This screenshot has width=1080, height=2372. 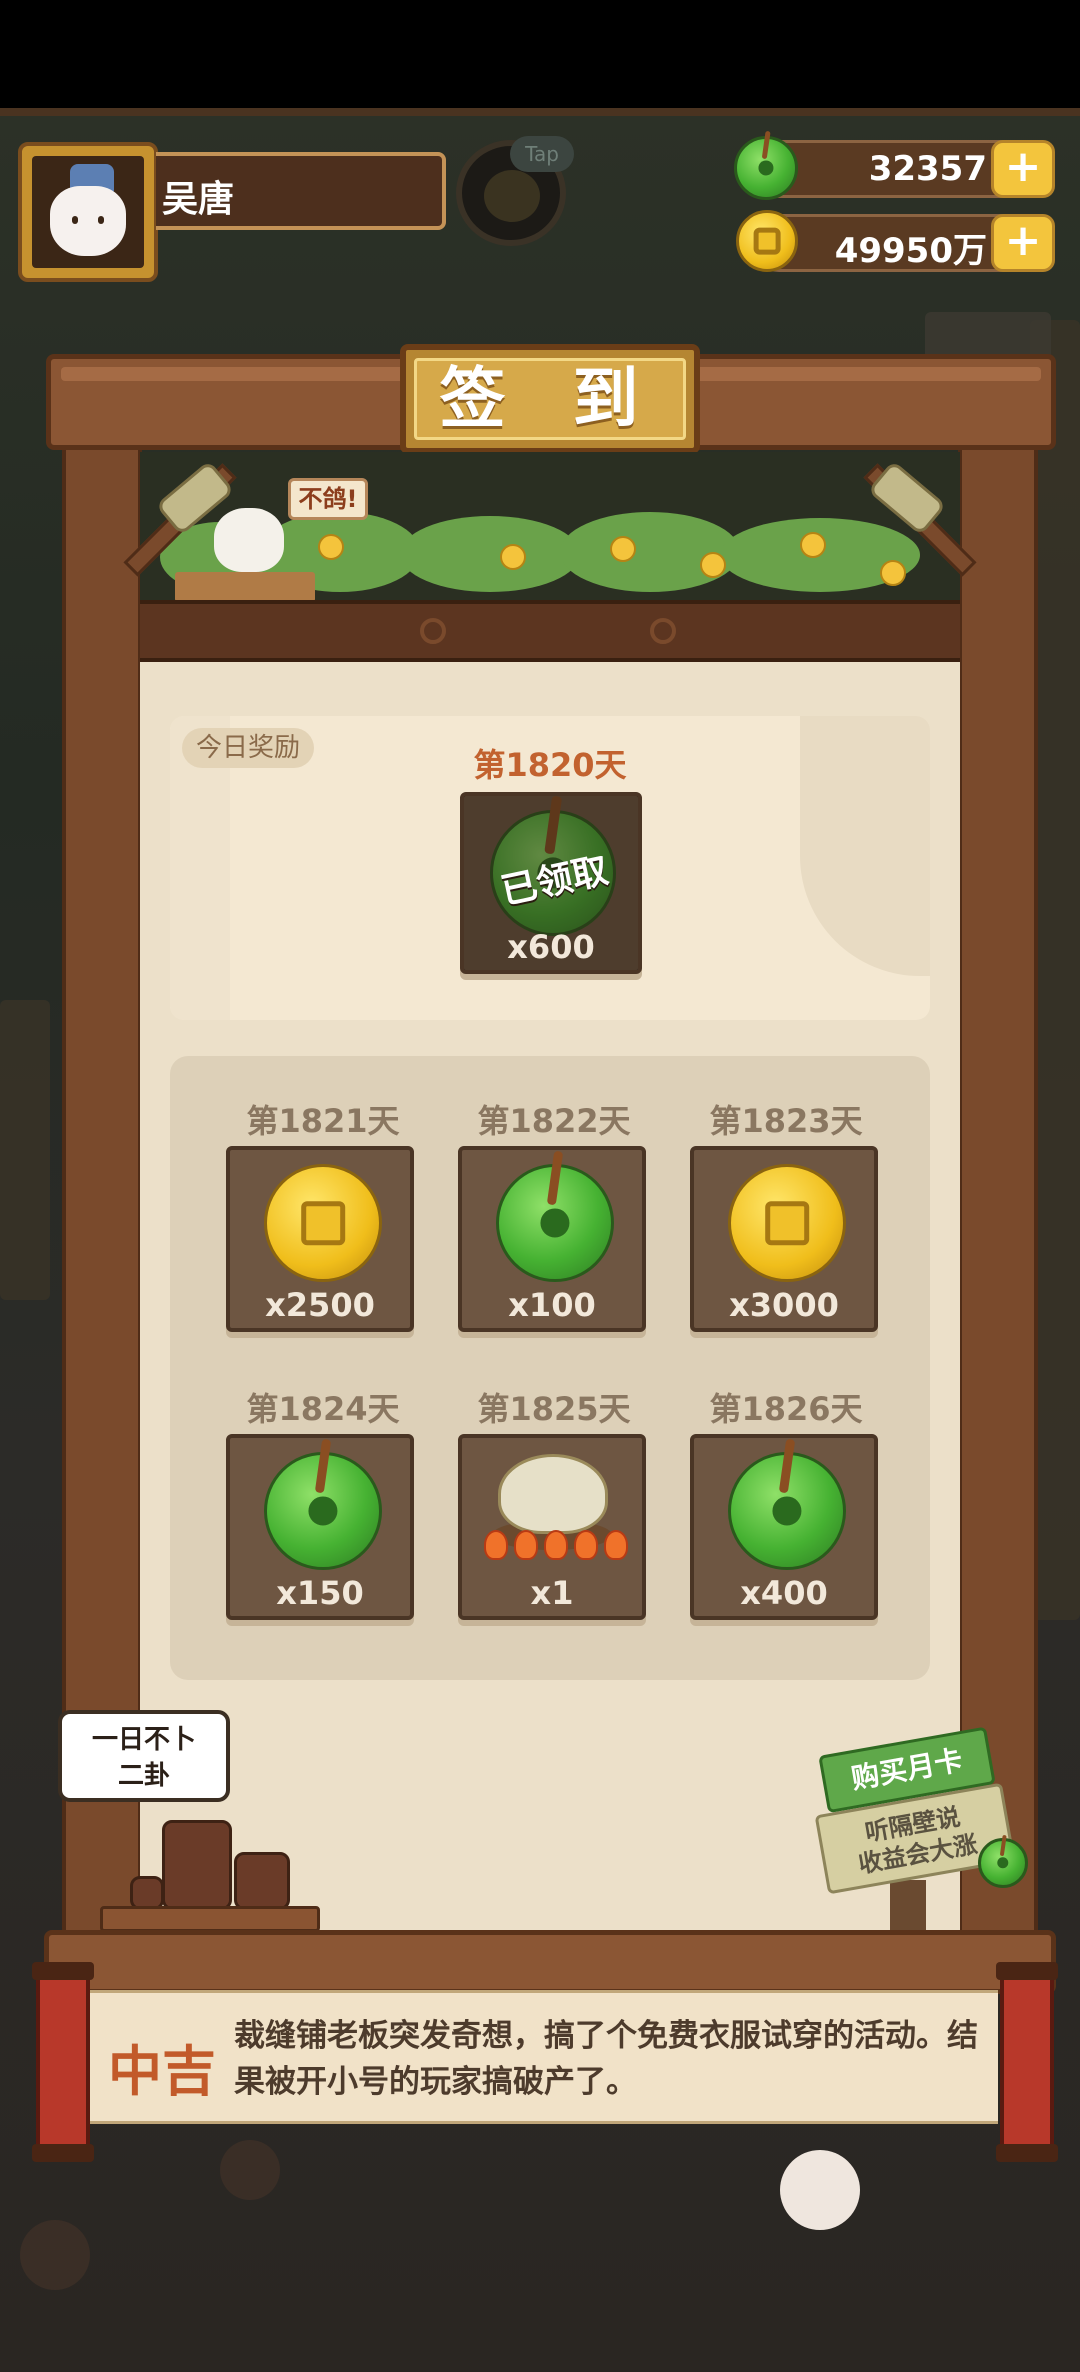 I want to click on fortune-level: 中吉, so click(x=162, y=2071).